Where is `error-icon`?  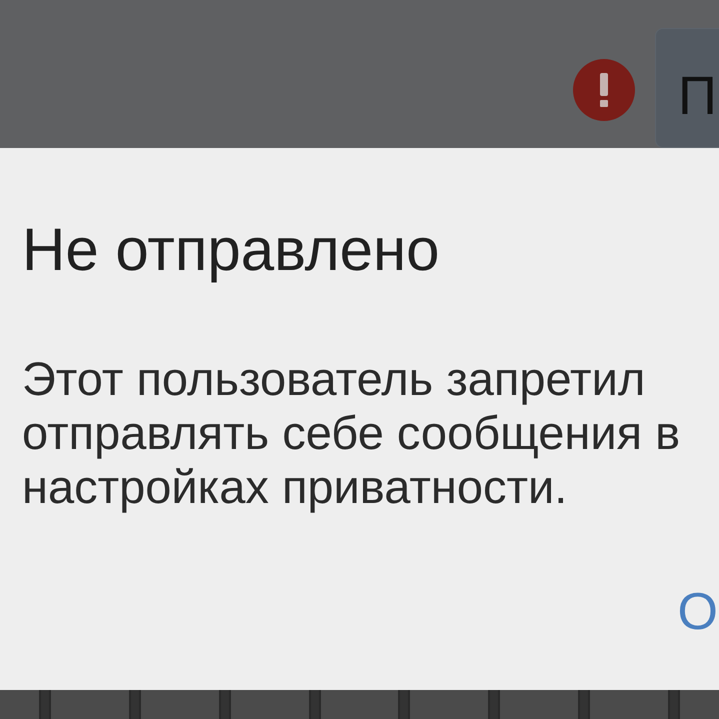
error-icon is located at coordinates (604, 90).